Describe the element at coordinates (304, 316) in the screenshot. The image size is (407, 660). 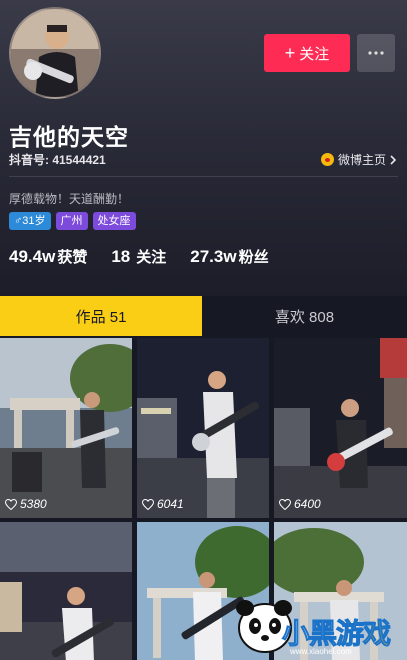
I see `tab-likes: 喜欢 808` at that location.